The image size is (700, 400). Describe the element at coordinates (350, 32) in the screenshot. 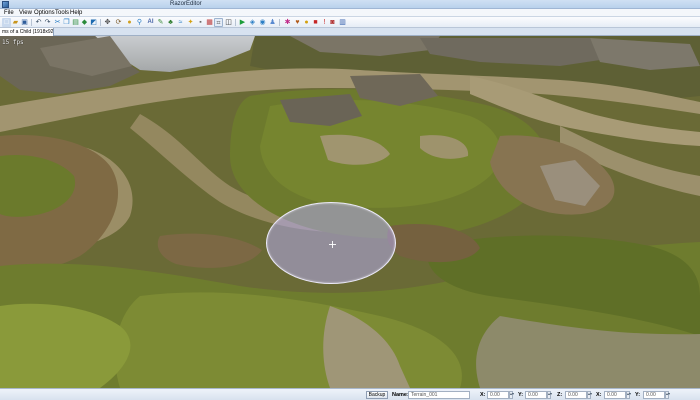

I see `document-tab-bar: ms of a Child (1918x927)` at that location.